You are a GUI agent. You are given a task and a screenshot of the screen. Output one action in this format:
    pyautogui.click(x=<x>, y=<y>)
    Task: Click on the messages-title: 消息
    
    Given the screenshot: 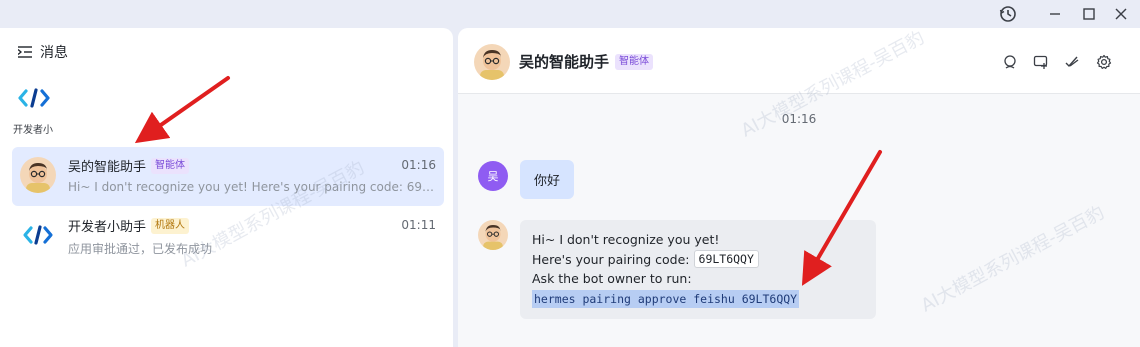 What is the action you would take?
    pyautogui.click(x=54, y=53)
    